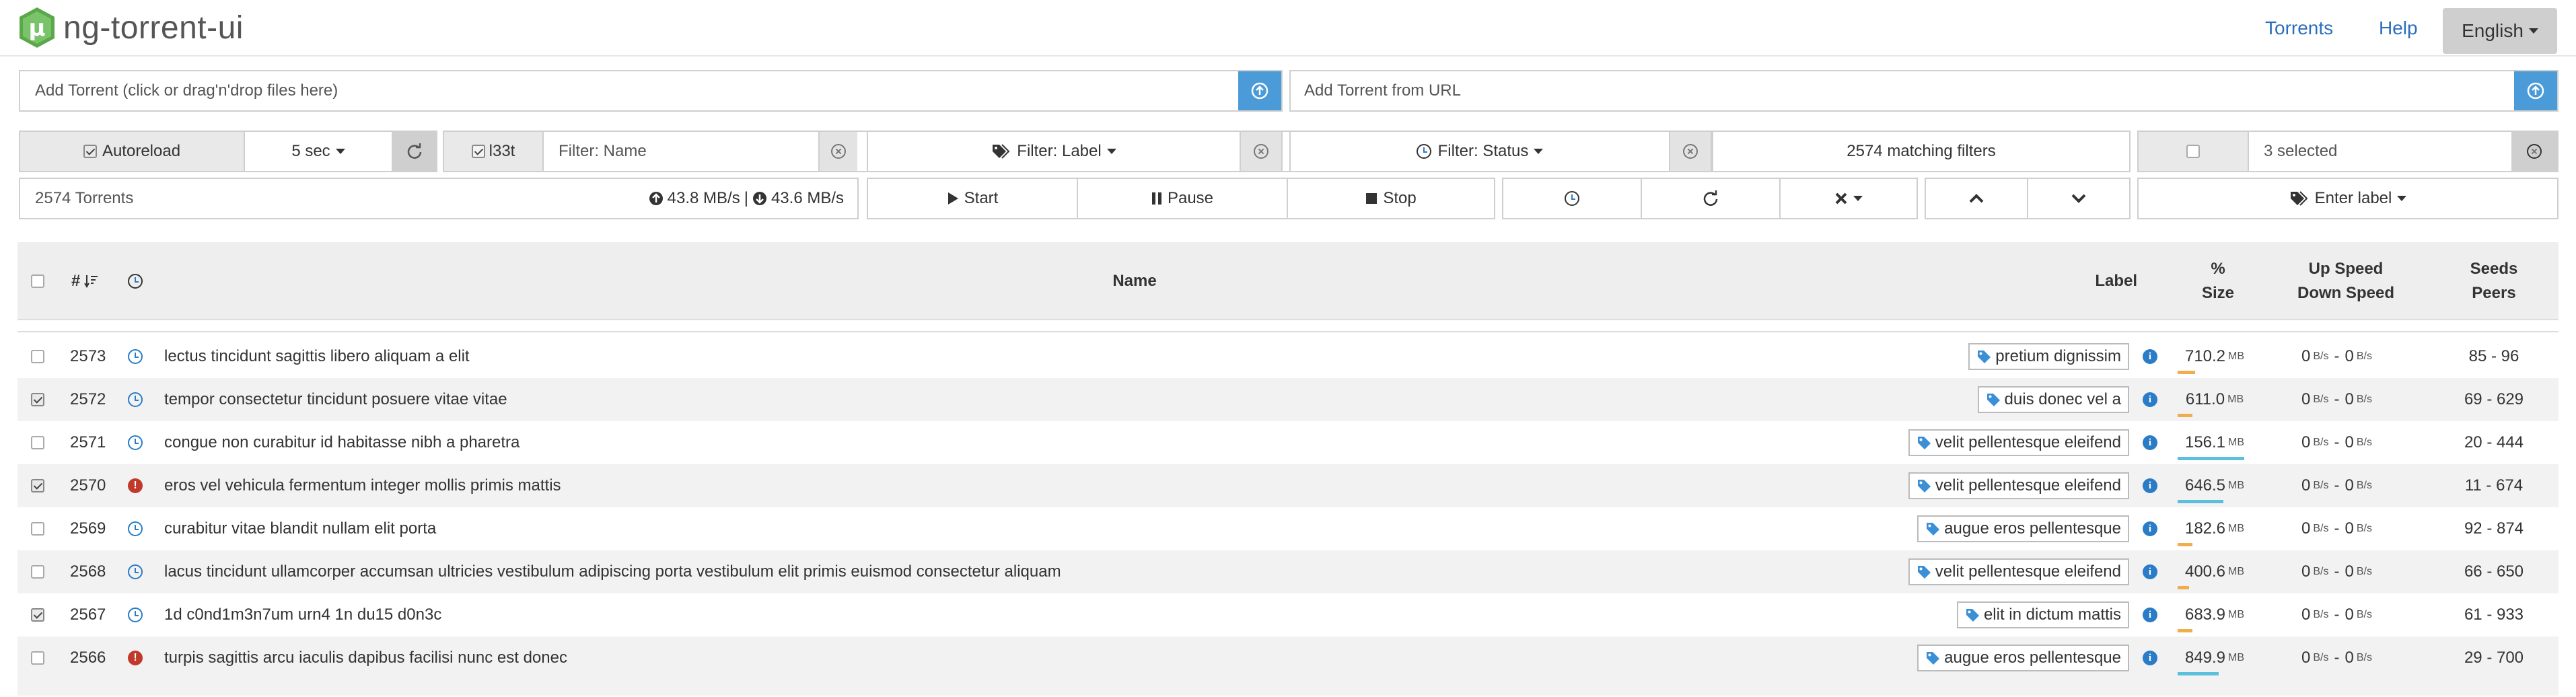  I want to click on row-size-value: 683.9, so click(2205, 615).